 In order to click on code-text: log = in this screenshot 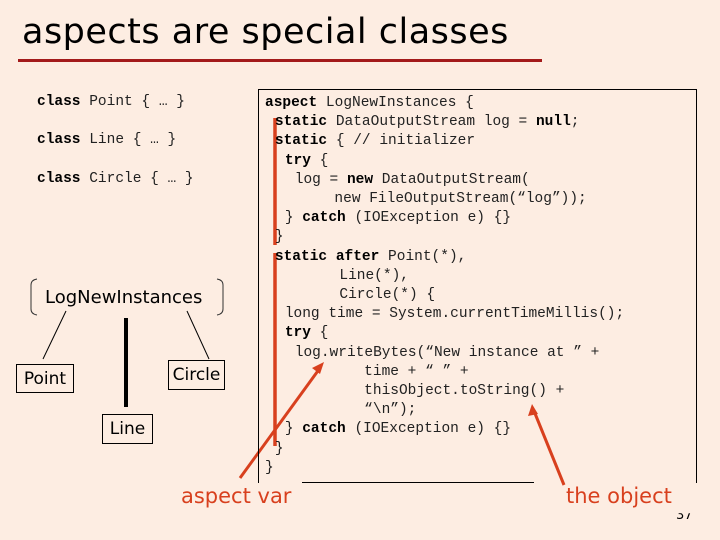, I will do `click(320, 179)`.